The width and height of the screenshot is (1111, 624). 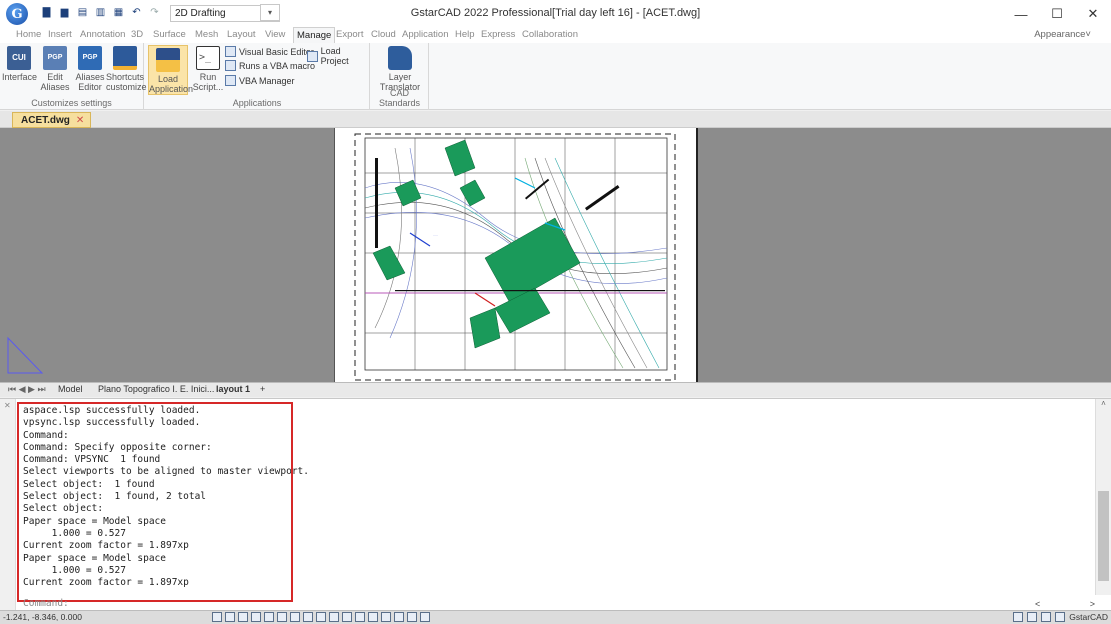 I want to click on group-label-cad-standards: CAD Standards, so click(x=399, y=98).